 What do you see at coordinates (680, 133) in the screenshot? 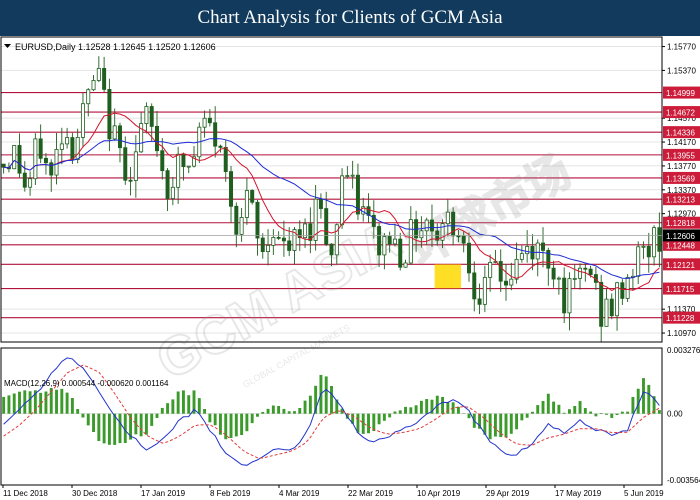
I see `level-label: 1.14336` at bounding box center [680, 133].